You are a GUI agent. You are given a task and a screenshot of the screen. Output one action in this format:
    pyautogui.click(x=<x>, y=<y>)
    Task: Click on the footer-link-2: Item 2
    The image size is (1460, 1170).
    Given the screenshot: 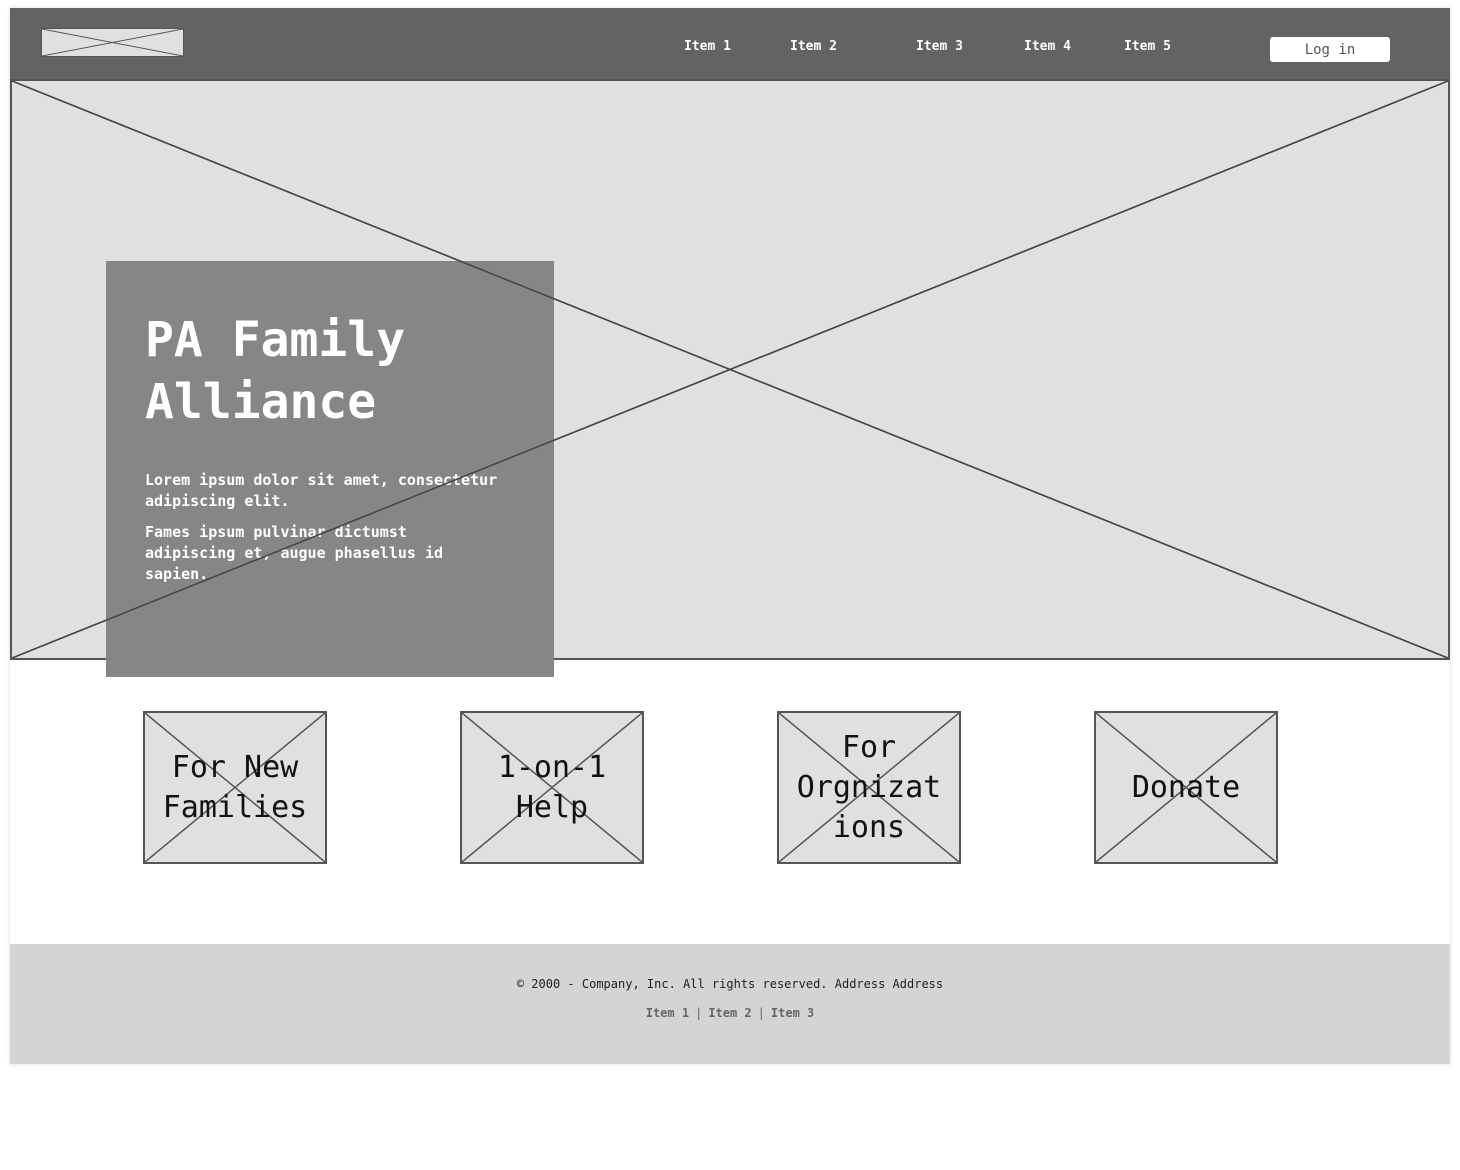 What is the action you would take?
    pyautogui.click(x=729, y=1013)
    